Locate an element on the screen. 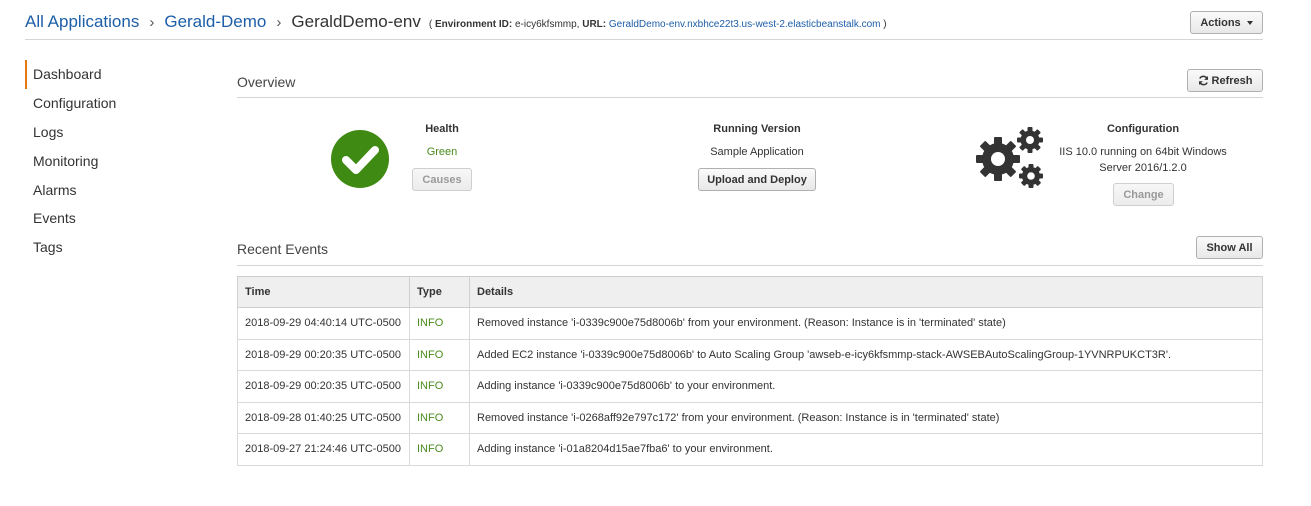 The image size is (1311, 506). checkmark-icon is located at coordinates (360, 160).